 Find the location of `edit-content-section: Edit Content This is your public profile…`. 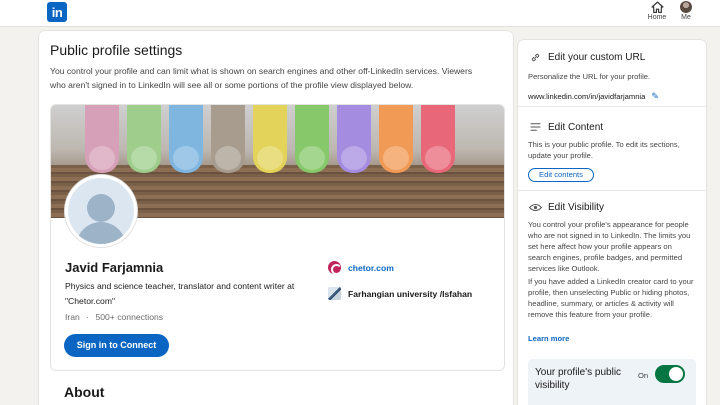

edit-content-section: Edit Content This is your public profile… is located at coordinates (612, 149).